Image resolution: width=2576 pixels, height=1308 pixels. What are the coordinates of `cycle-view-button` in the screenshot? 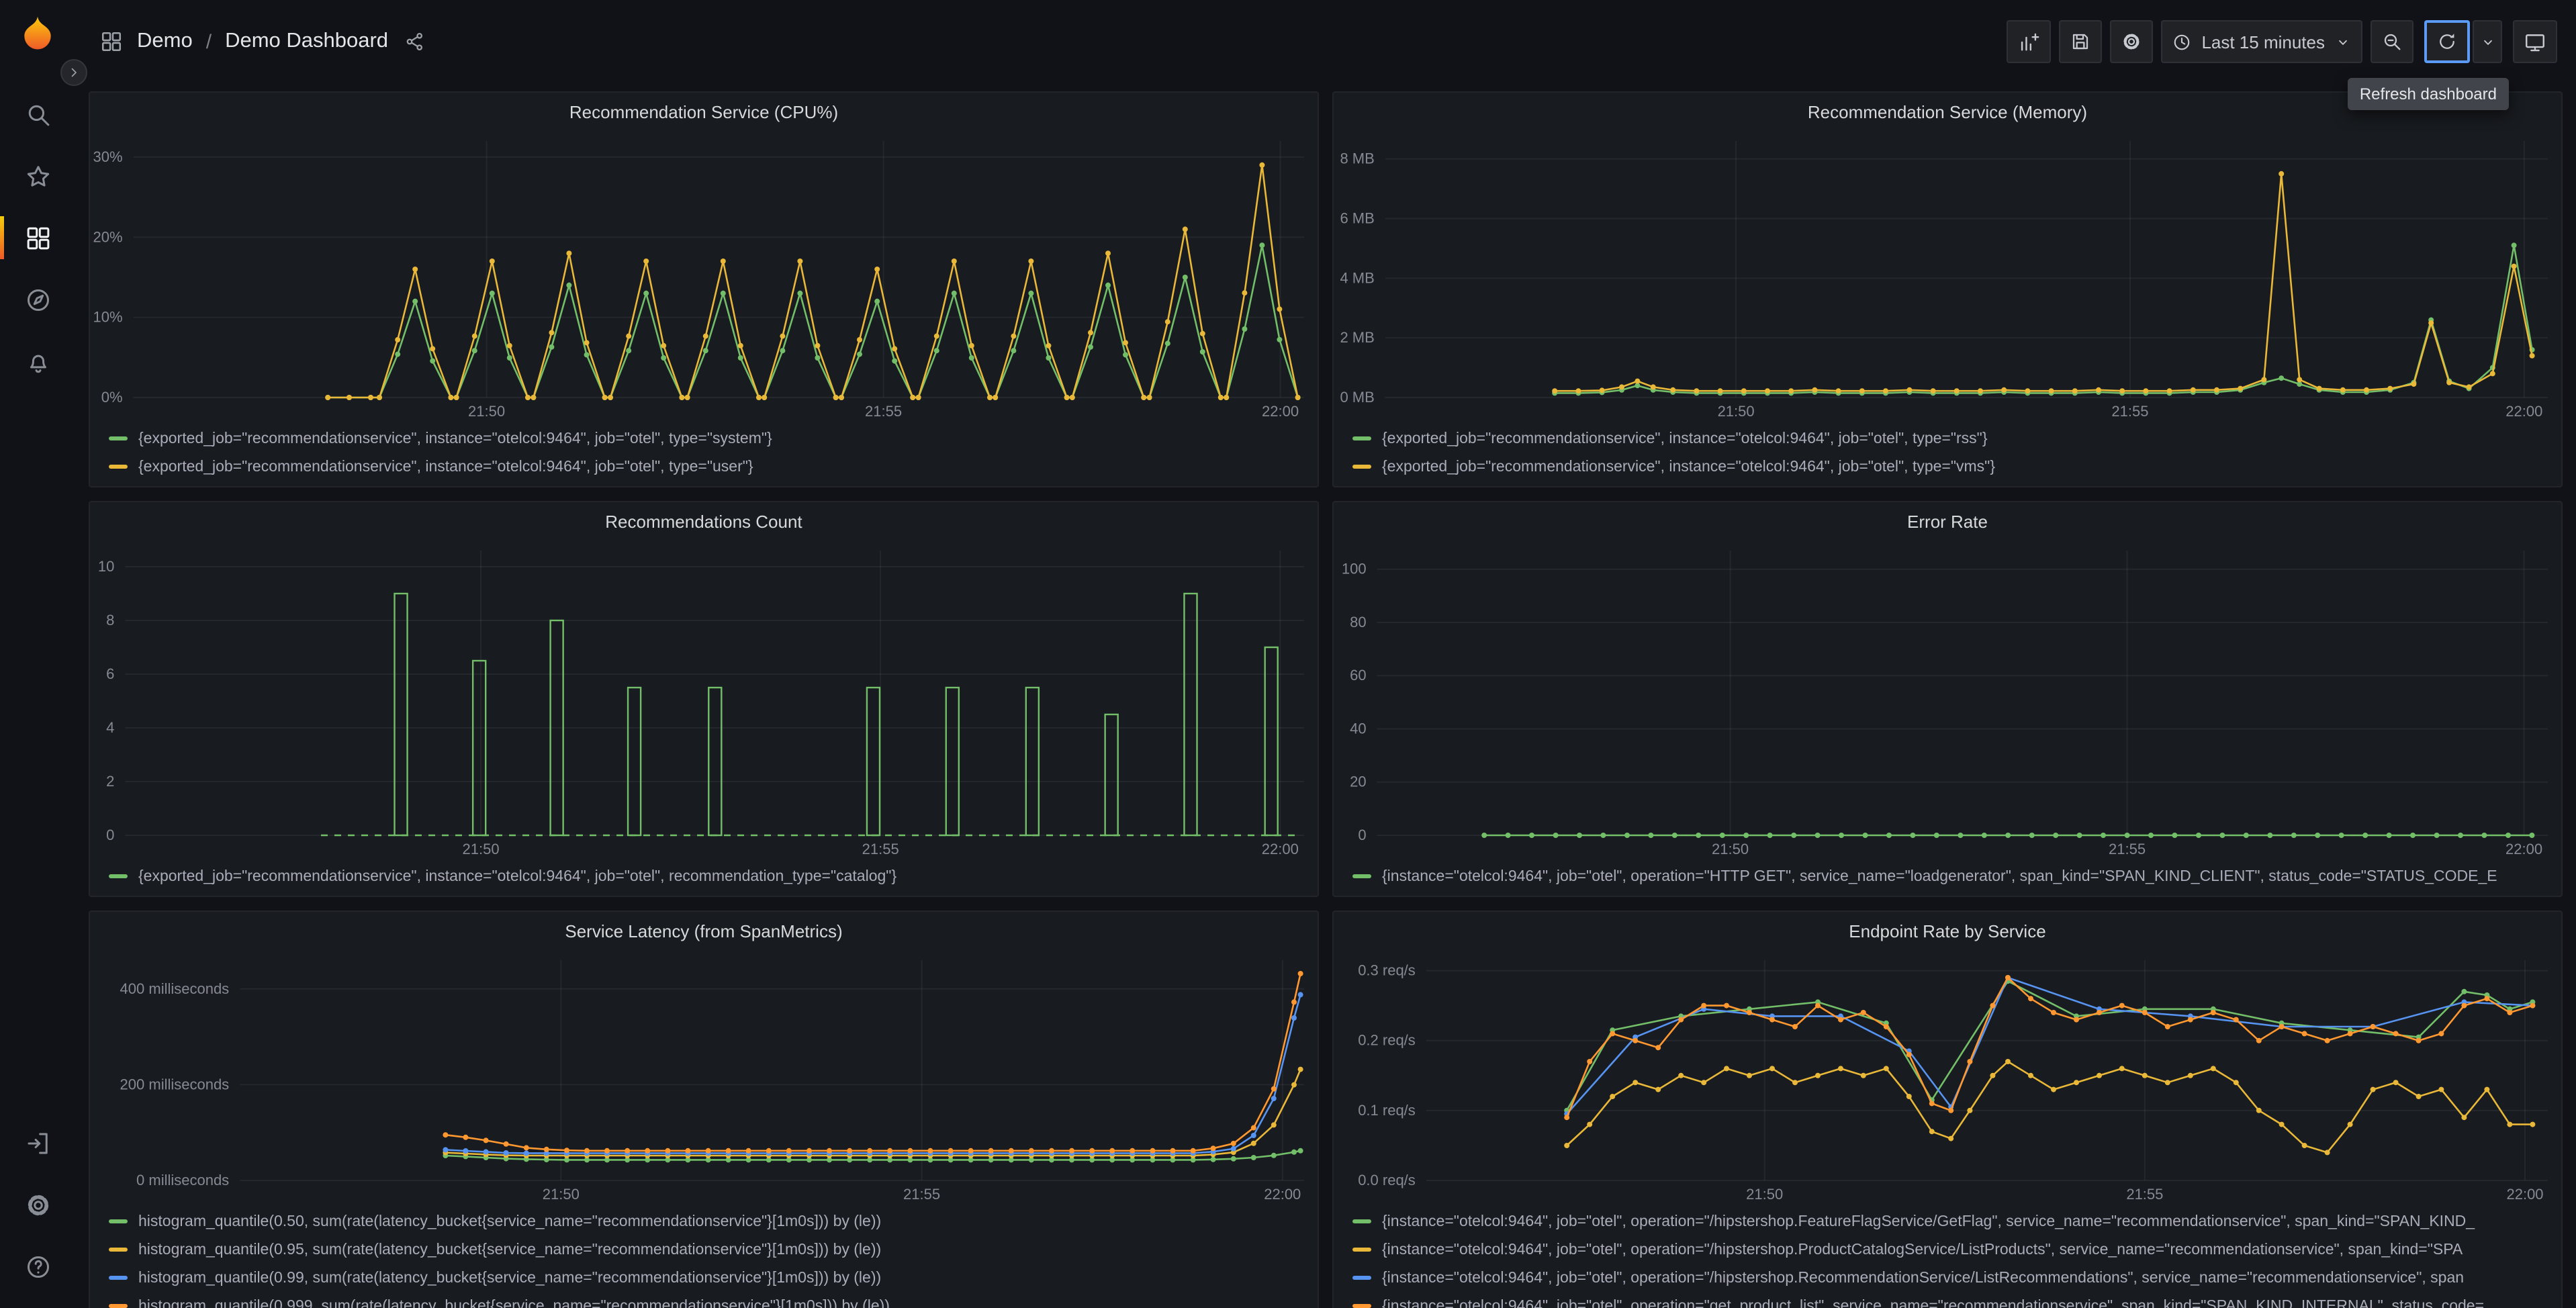 It's located at (2535, 42).